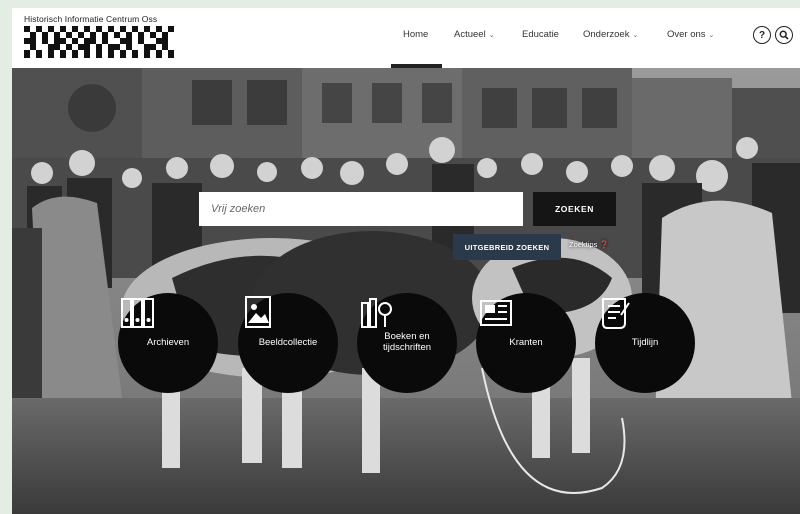 This screenshot has height=514, width=800. I want to click on category-label: Archieven, so click(168, 342).